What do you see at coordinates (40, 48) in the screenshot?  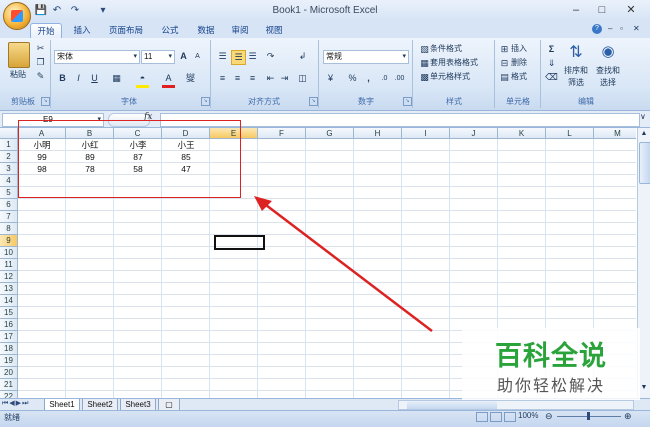 I see `cut-icon: ✂` at bounding box center [40, 48].